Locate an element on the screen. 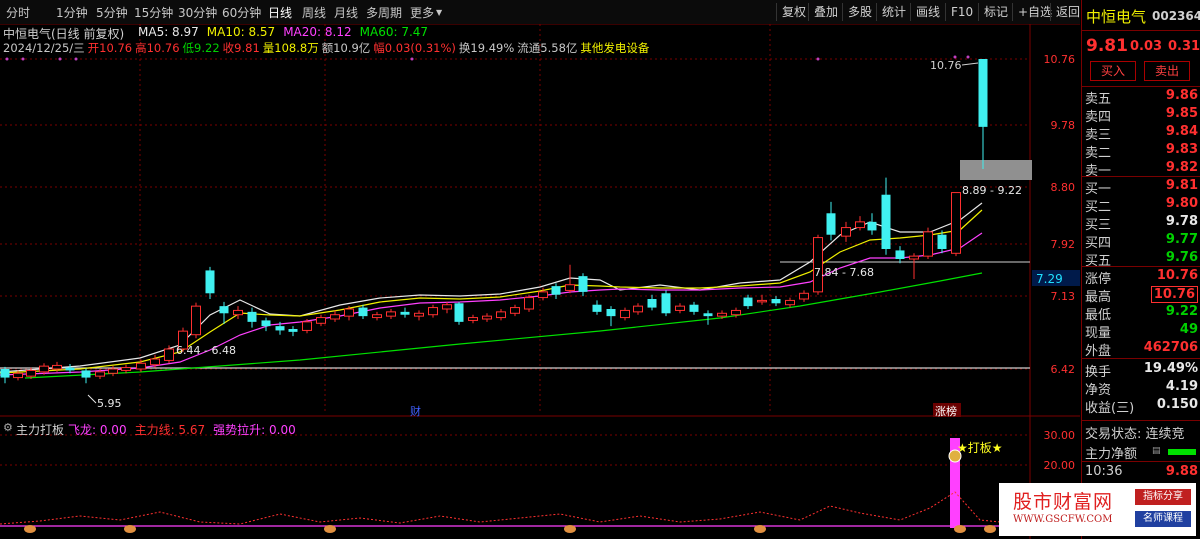 The height and width of the screenshot is (539, 1200). info-item-4: 收9.81 is located at coordinates (241, 48).